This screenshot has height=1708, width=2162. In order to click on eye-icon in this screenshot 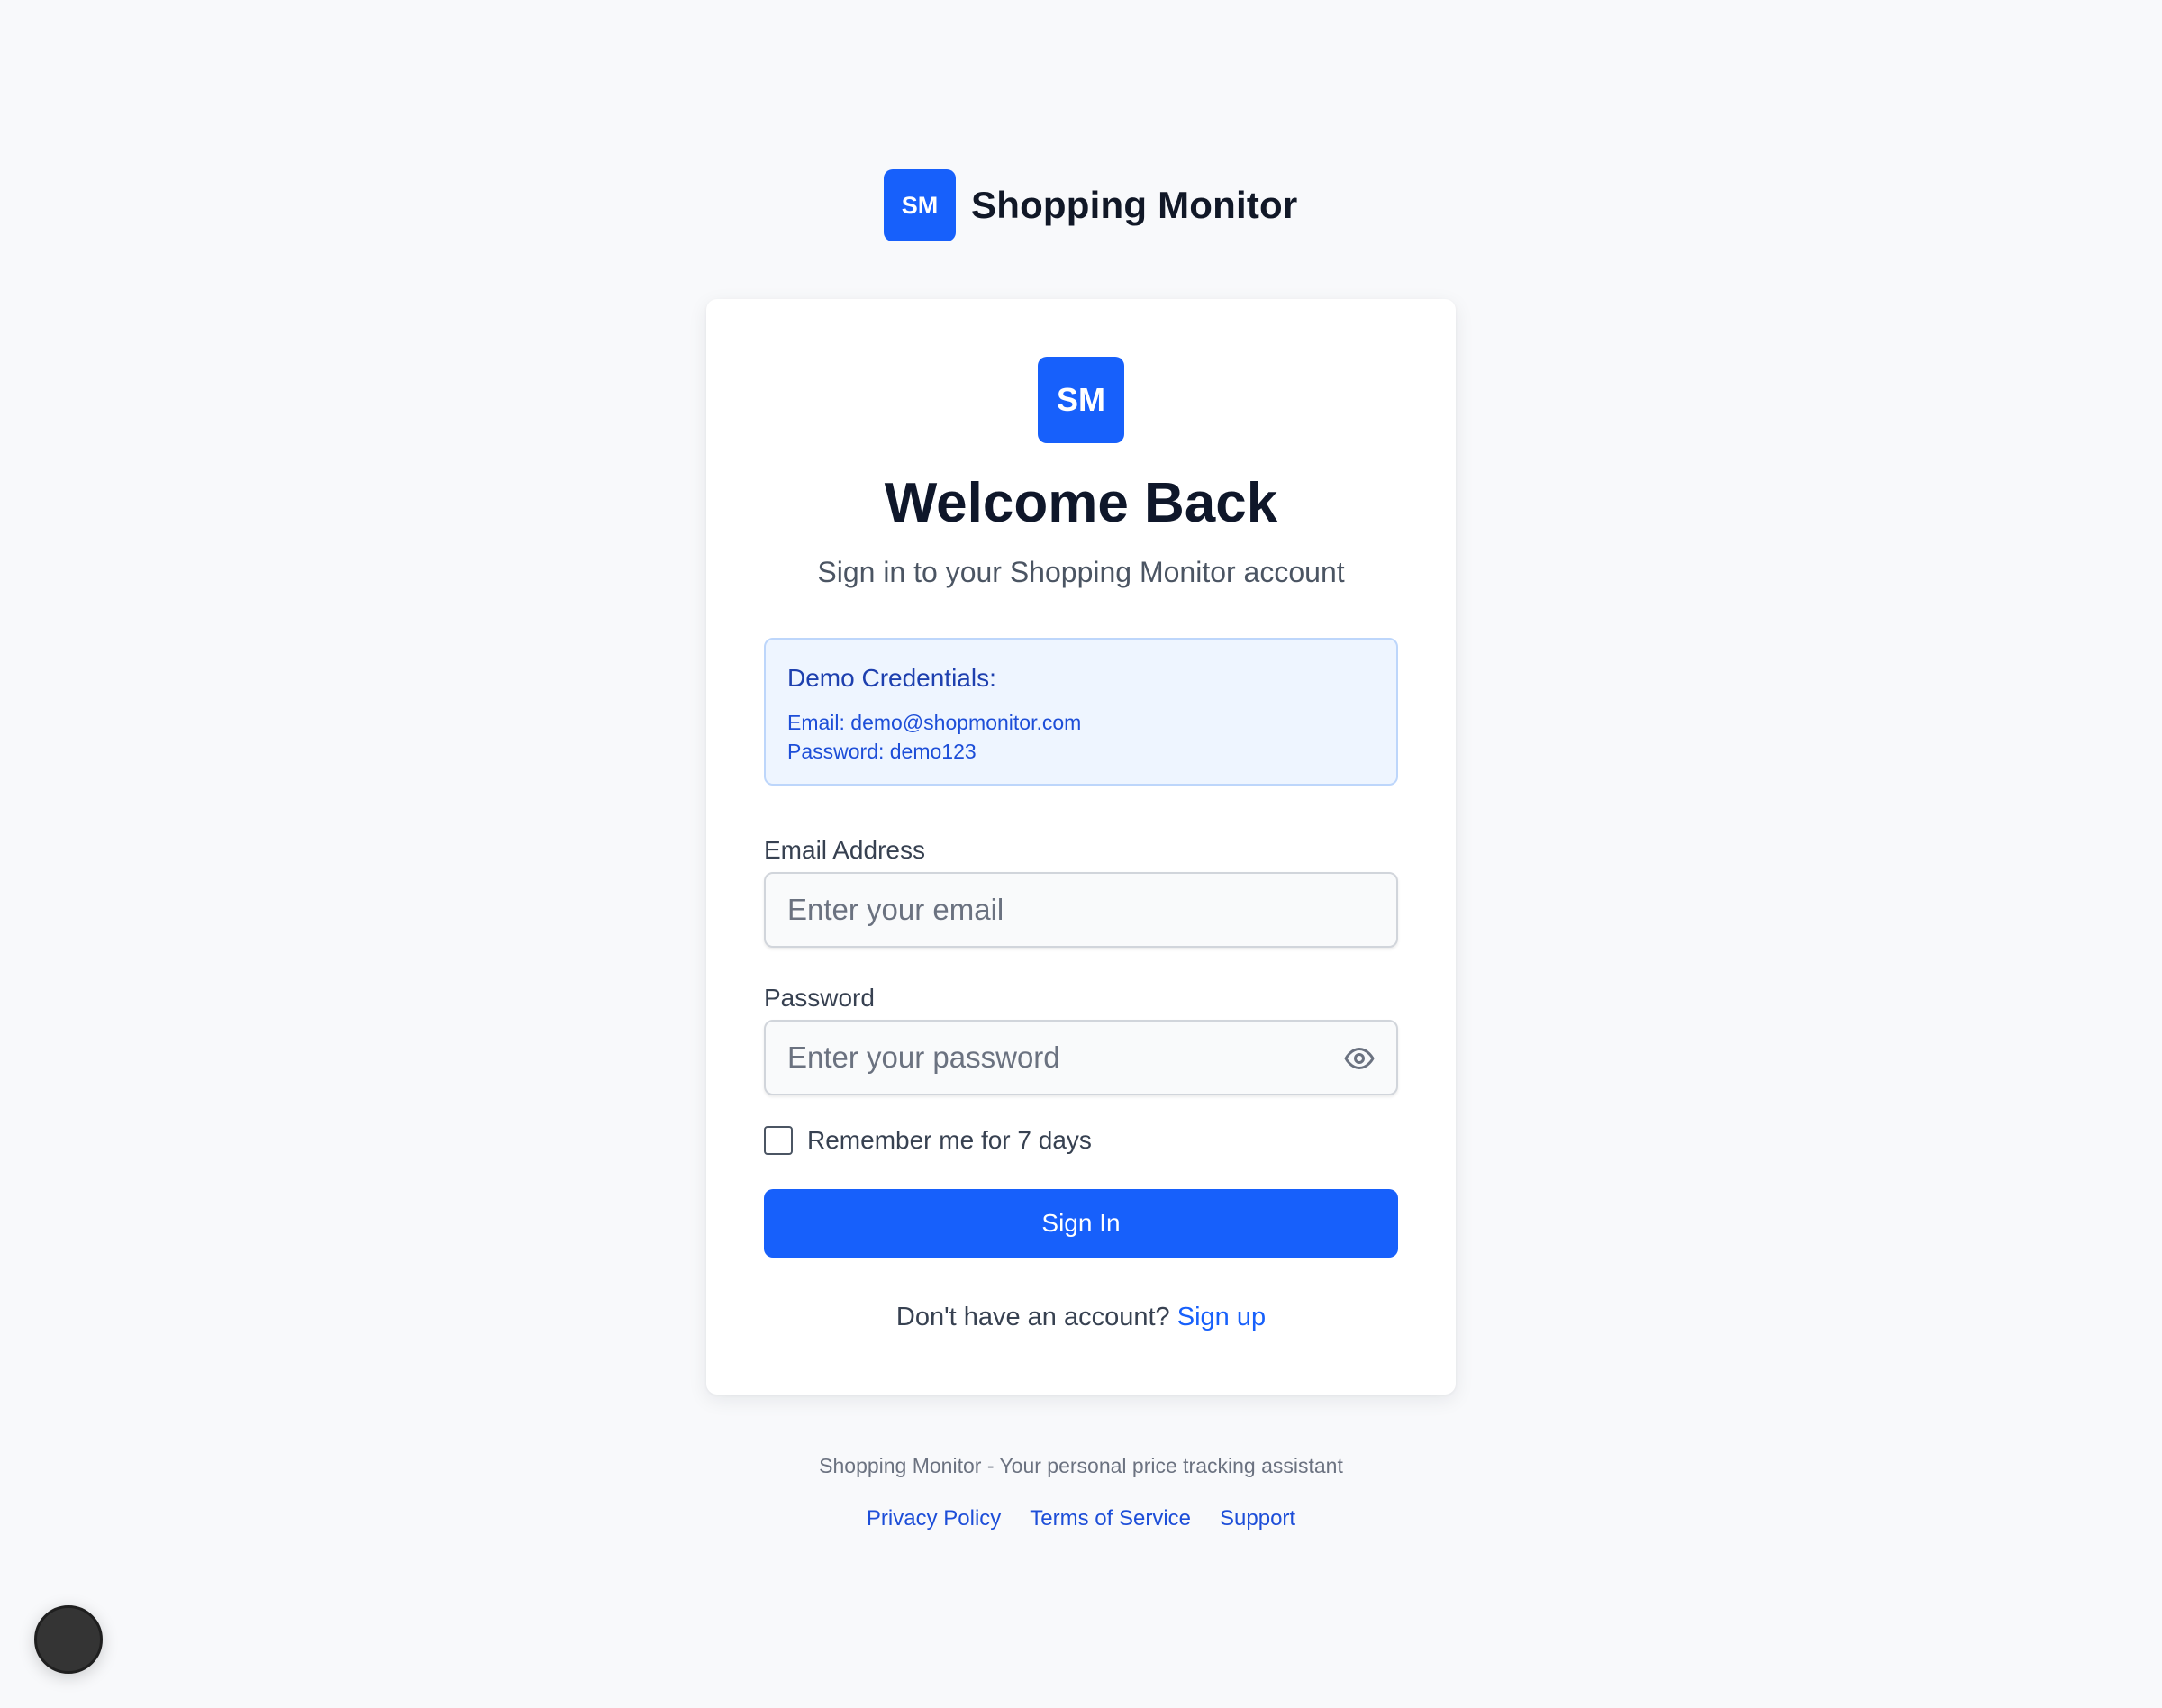, I will do `click(1359, 1058)`.